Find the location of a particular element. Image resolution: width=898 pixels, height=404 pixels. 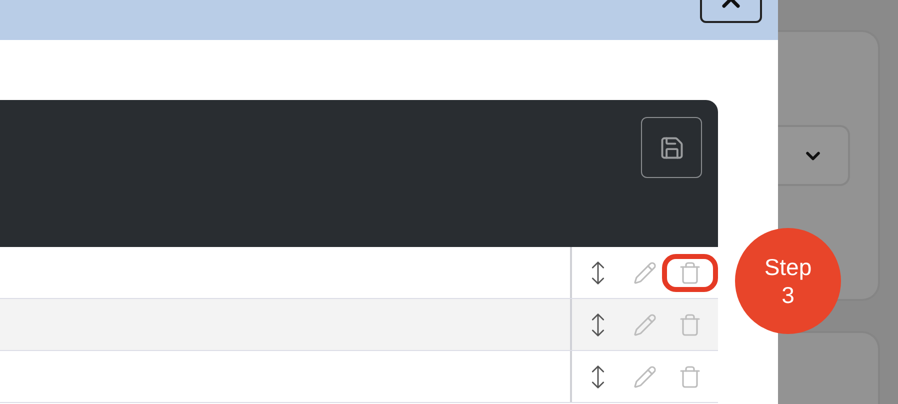

save-icon is located at coordinates (671, 147).